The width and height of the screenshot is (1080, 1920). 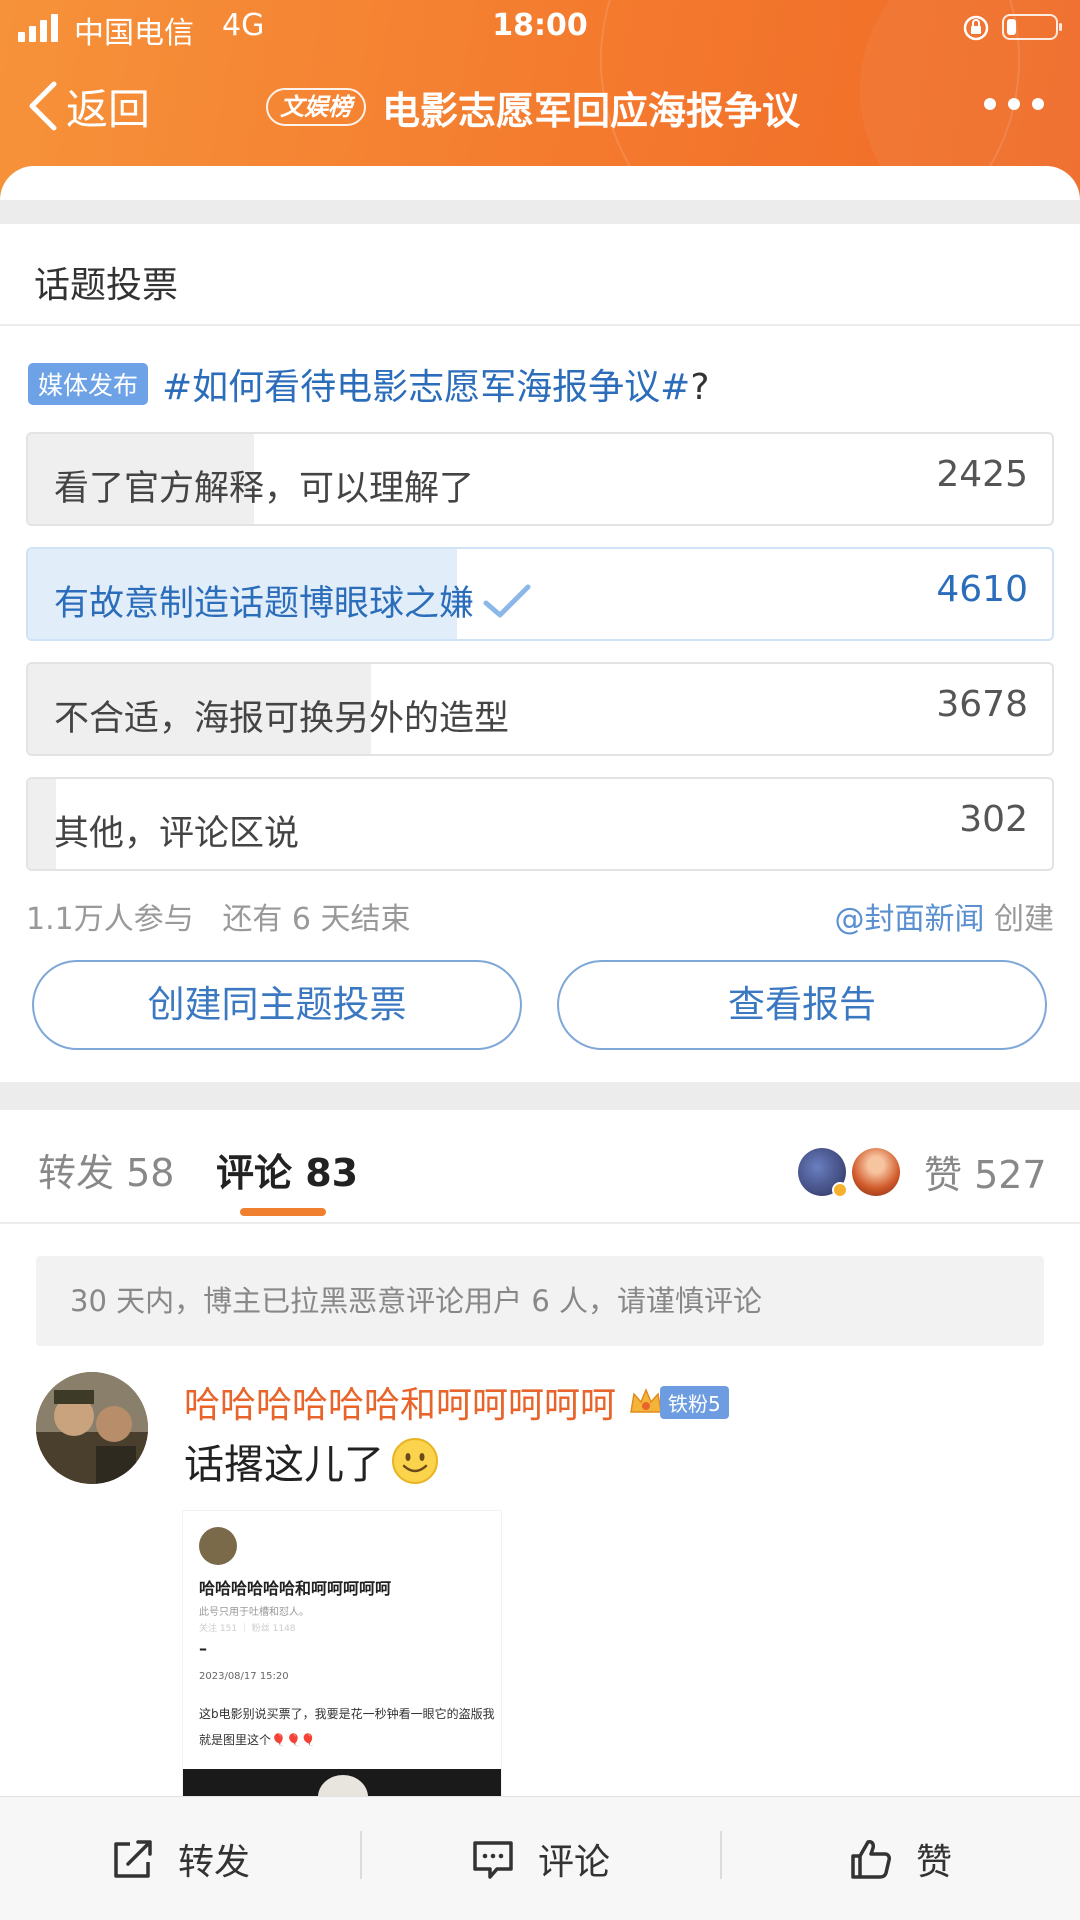 What do you see at coordinates (316, 107) in the screenshot?
I see `ranking-badge: 文娱榜` at bounding box center [316, 107].